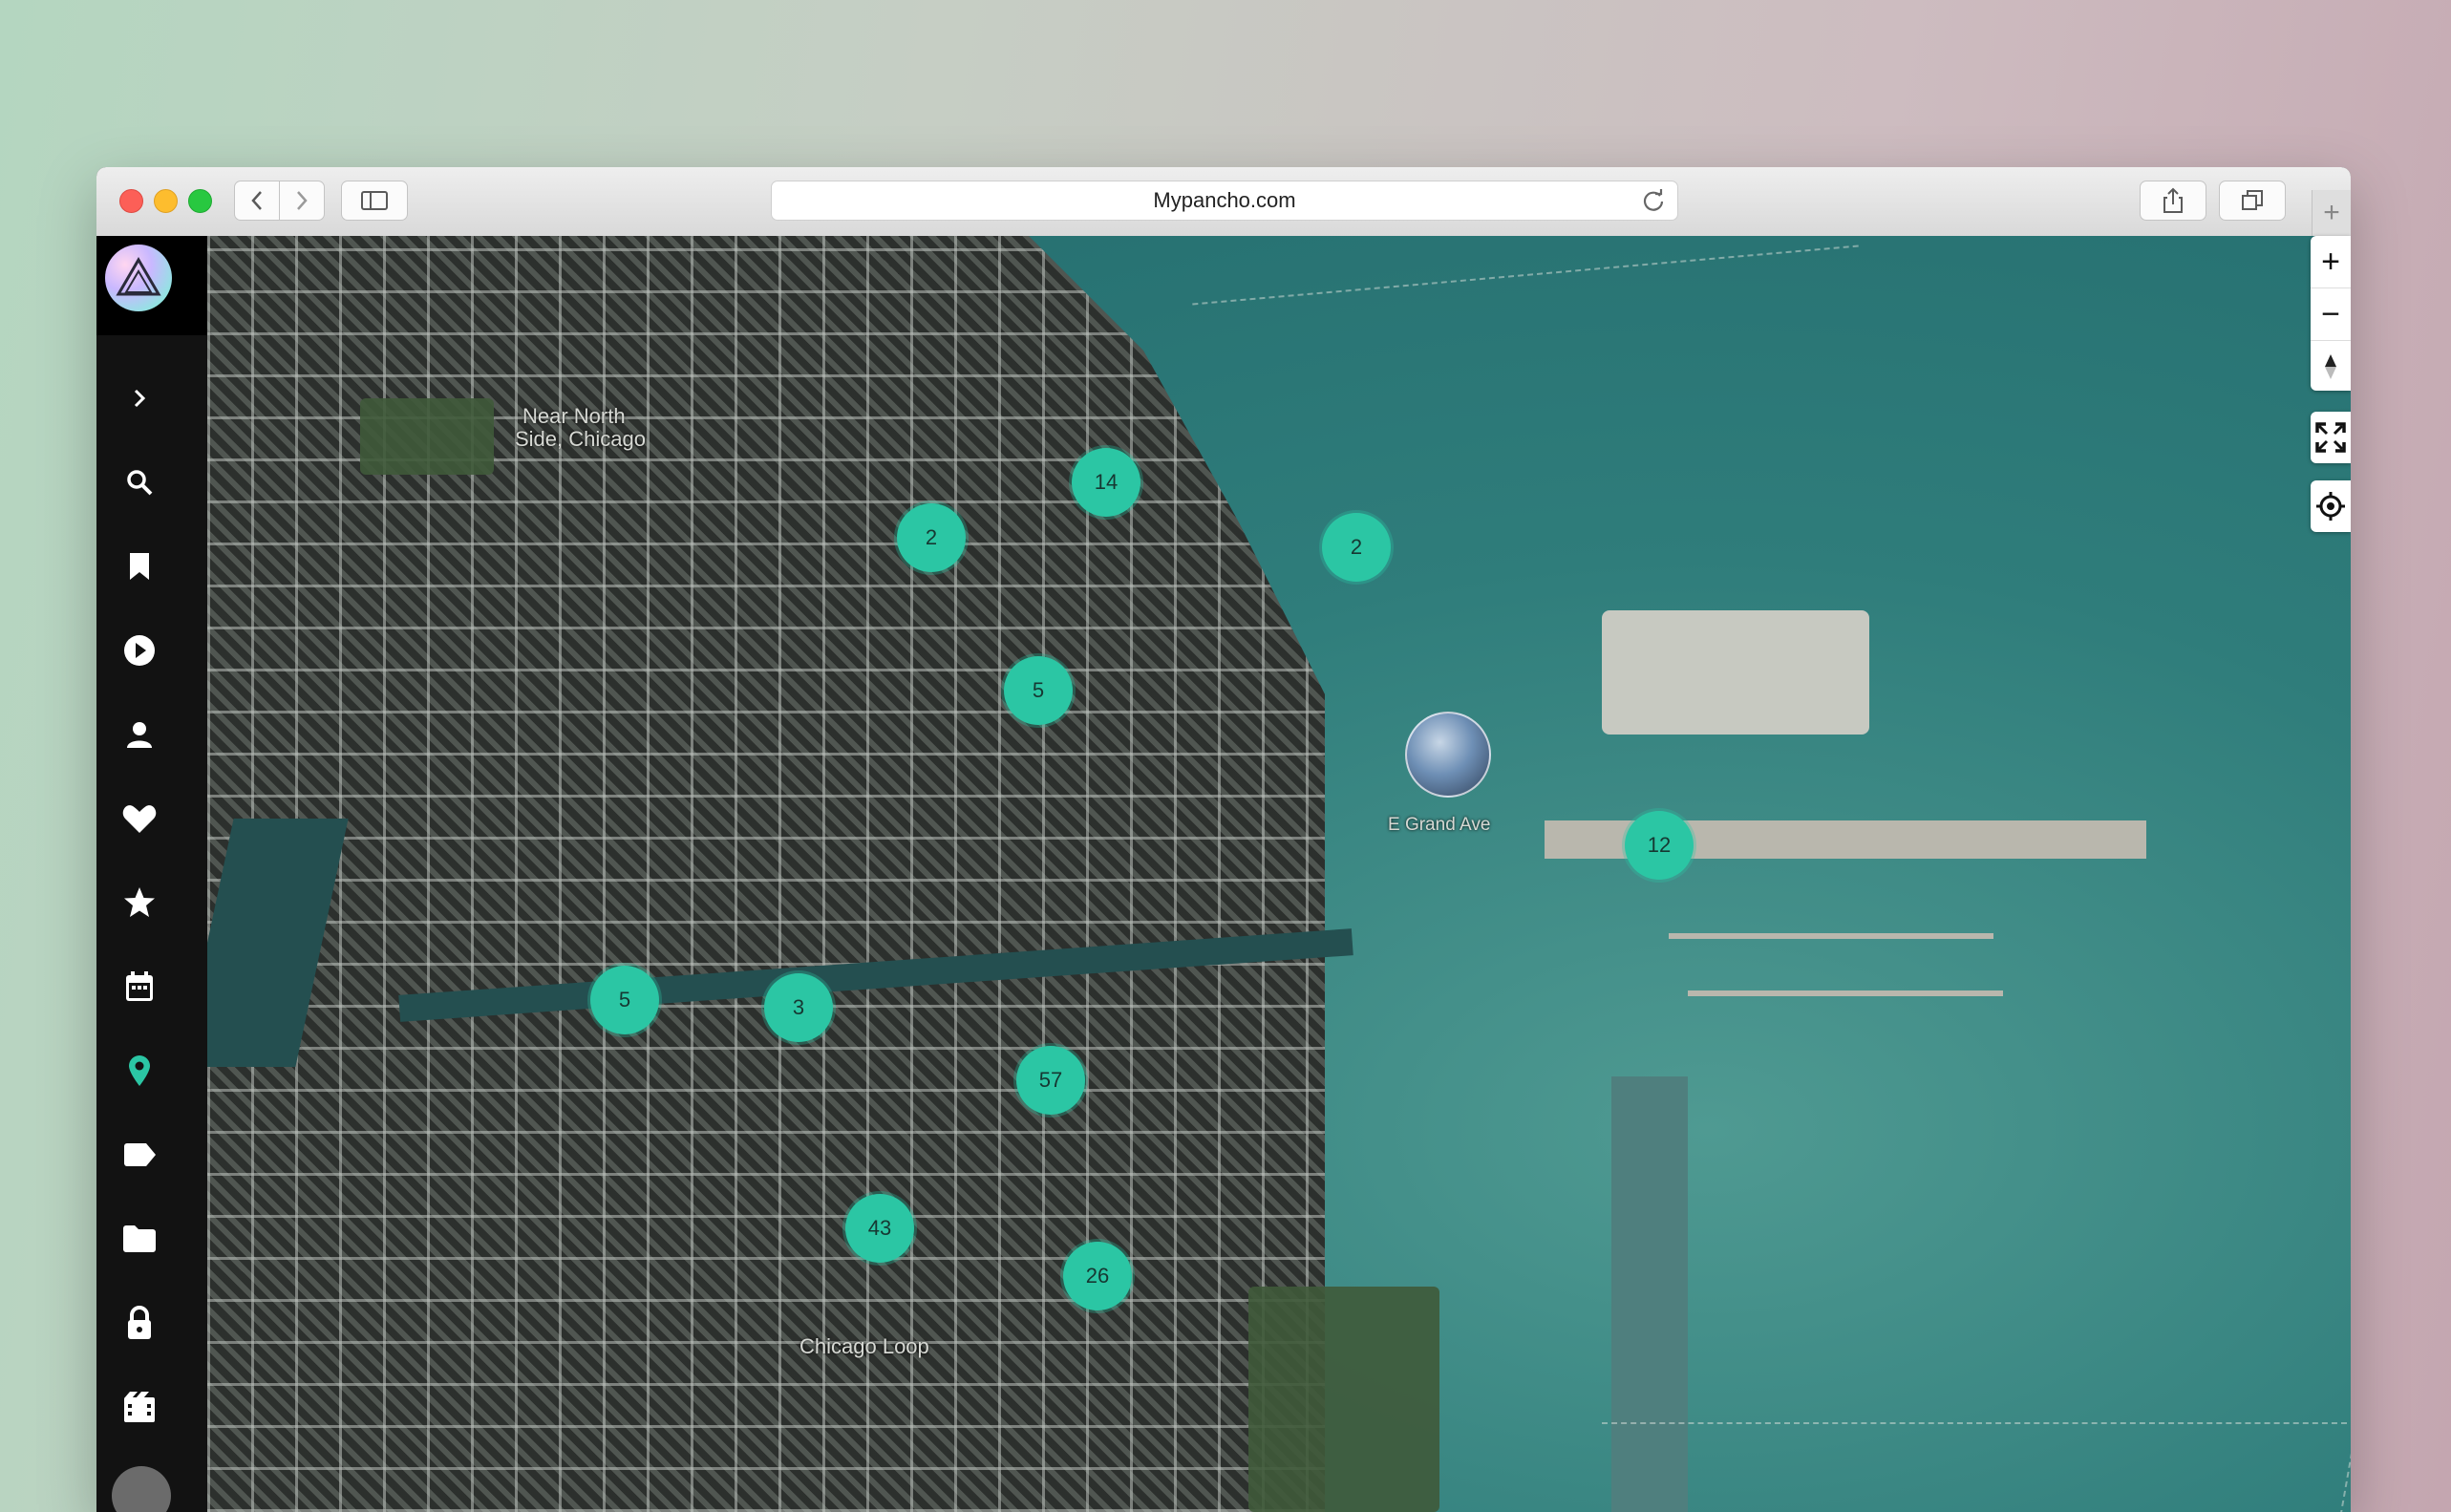 Image resolution: width=2451 pixels, height=1512 pixels. I want to click on sidebar-item-folders, so click(139, 1239).